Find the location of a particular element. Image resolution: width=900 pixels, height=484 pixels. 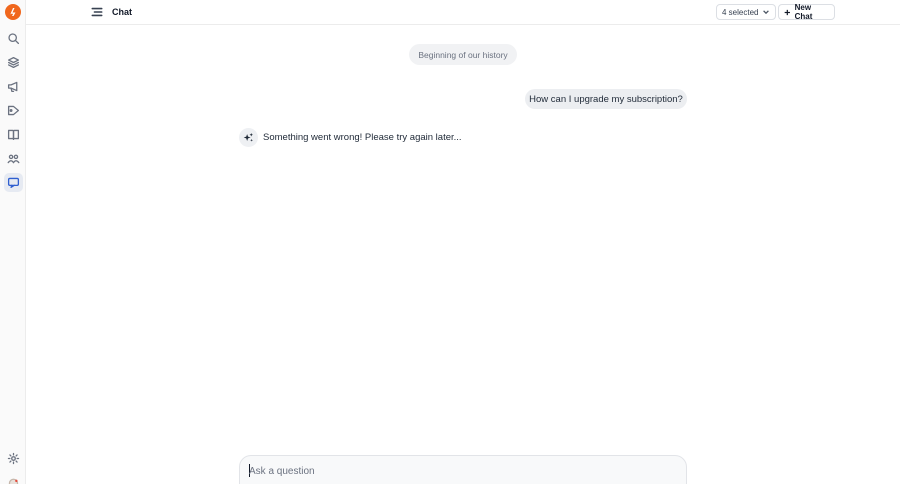

search-icon is located at coordinates (14, 39).